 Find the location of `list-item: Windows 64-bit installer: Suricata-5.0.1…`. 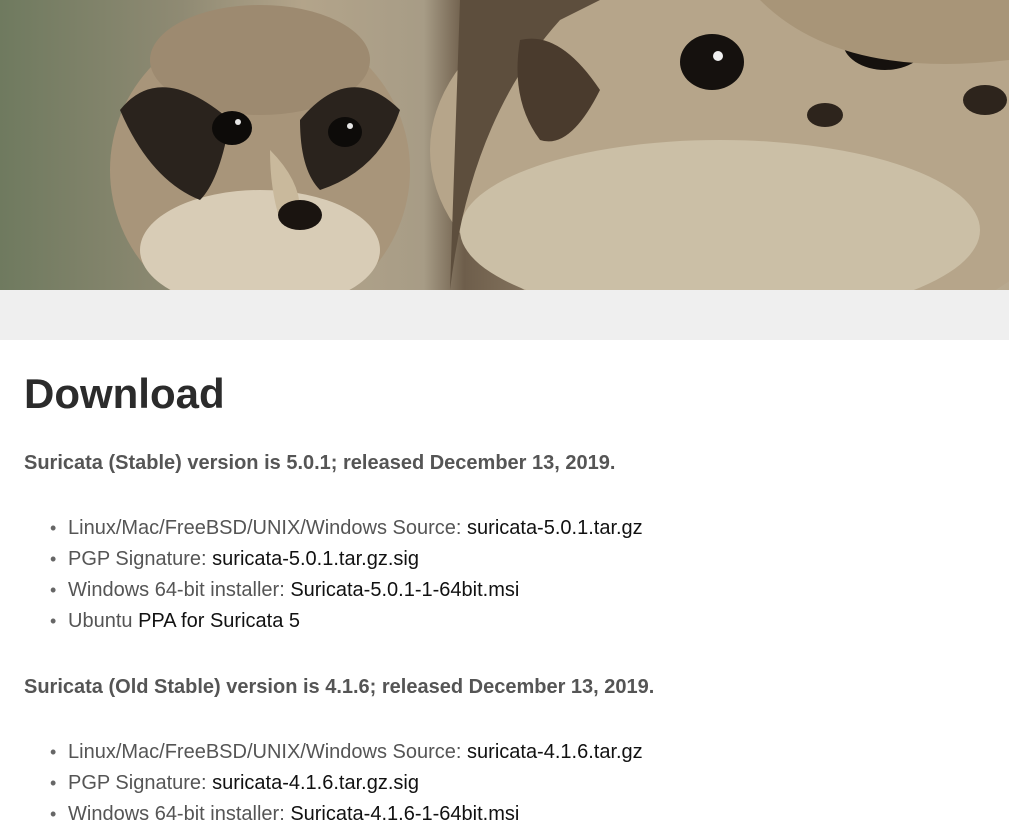

list-item: Windows 64-bit installer: Suricata-5.0.1… is located at coordinates (516, 590).